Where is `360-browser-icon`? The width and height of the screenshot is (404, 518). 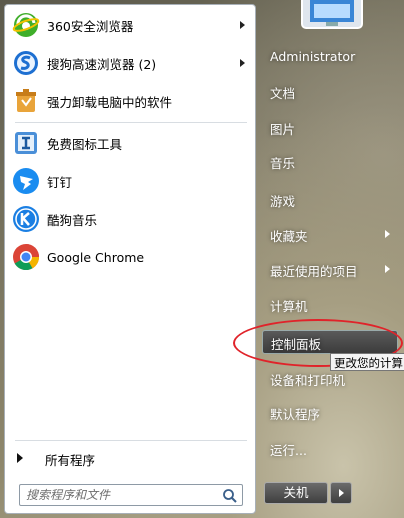 360-browser-icon is located at coordinates (26, 25).